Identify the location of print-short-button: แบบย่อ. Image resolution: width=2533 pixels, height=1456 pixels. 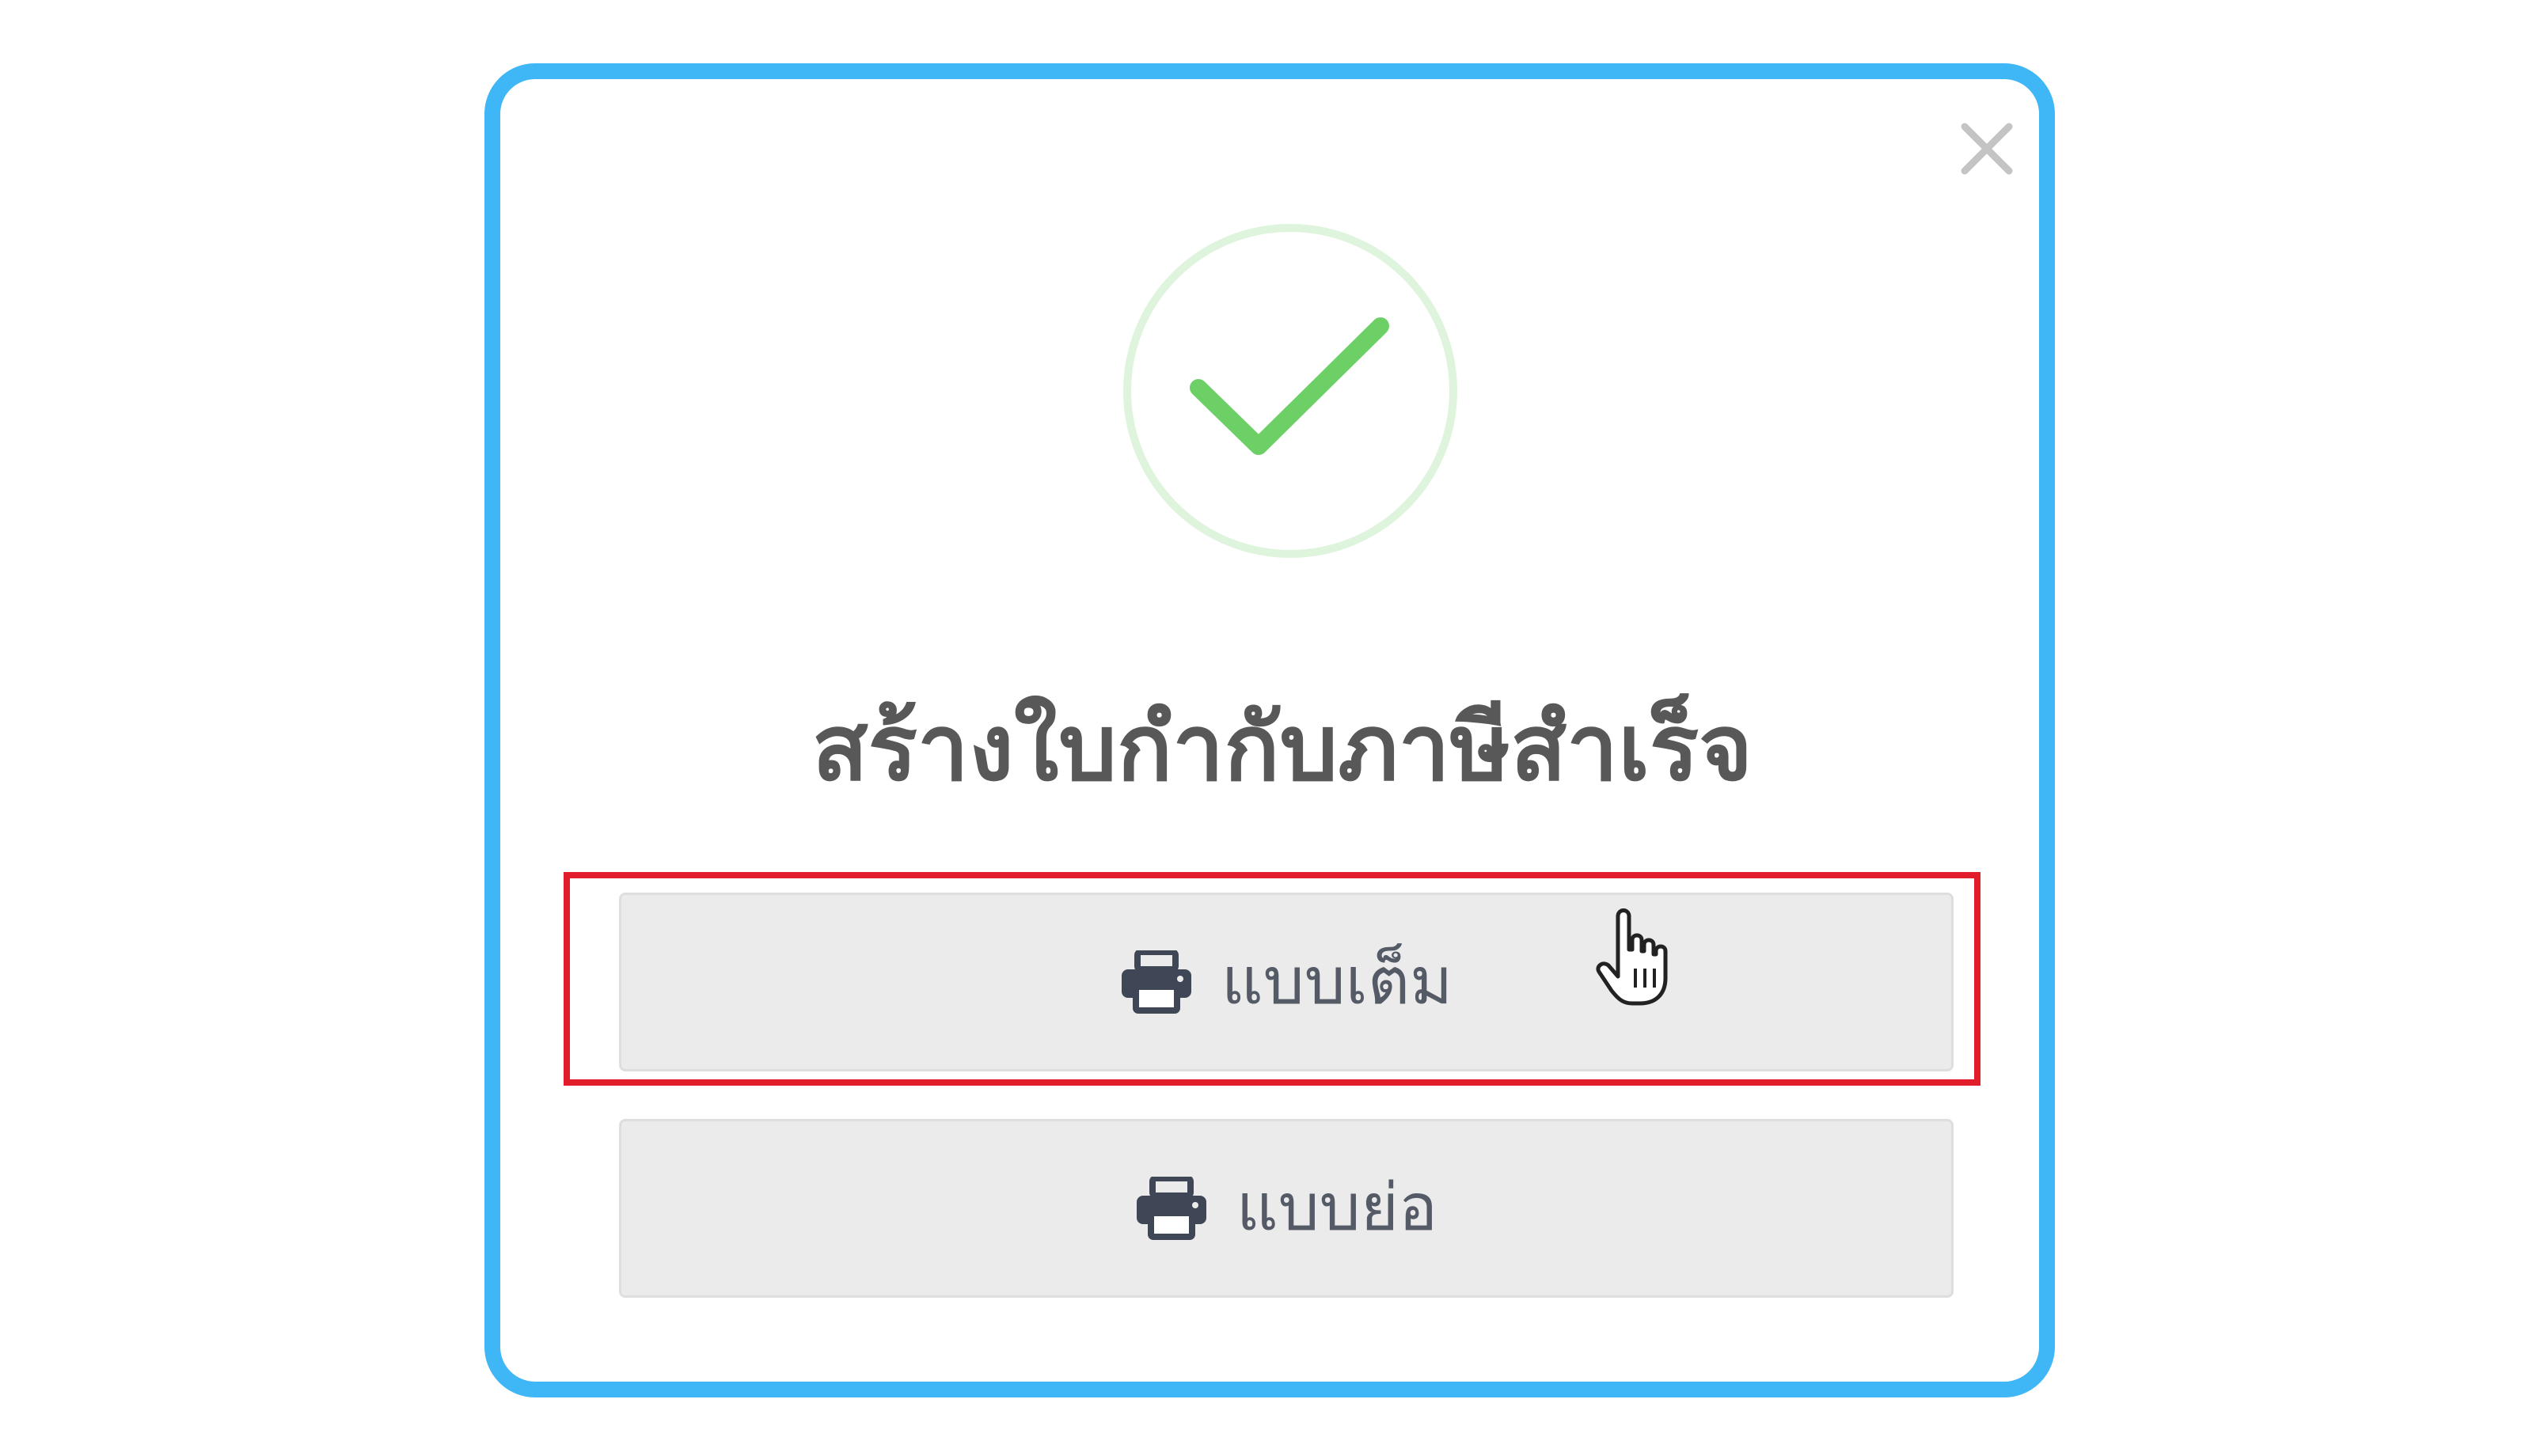
(1286, 1208).